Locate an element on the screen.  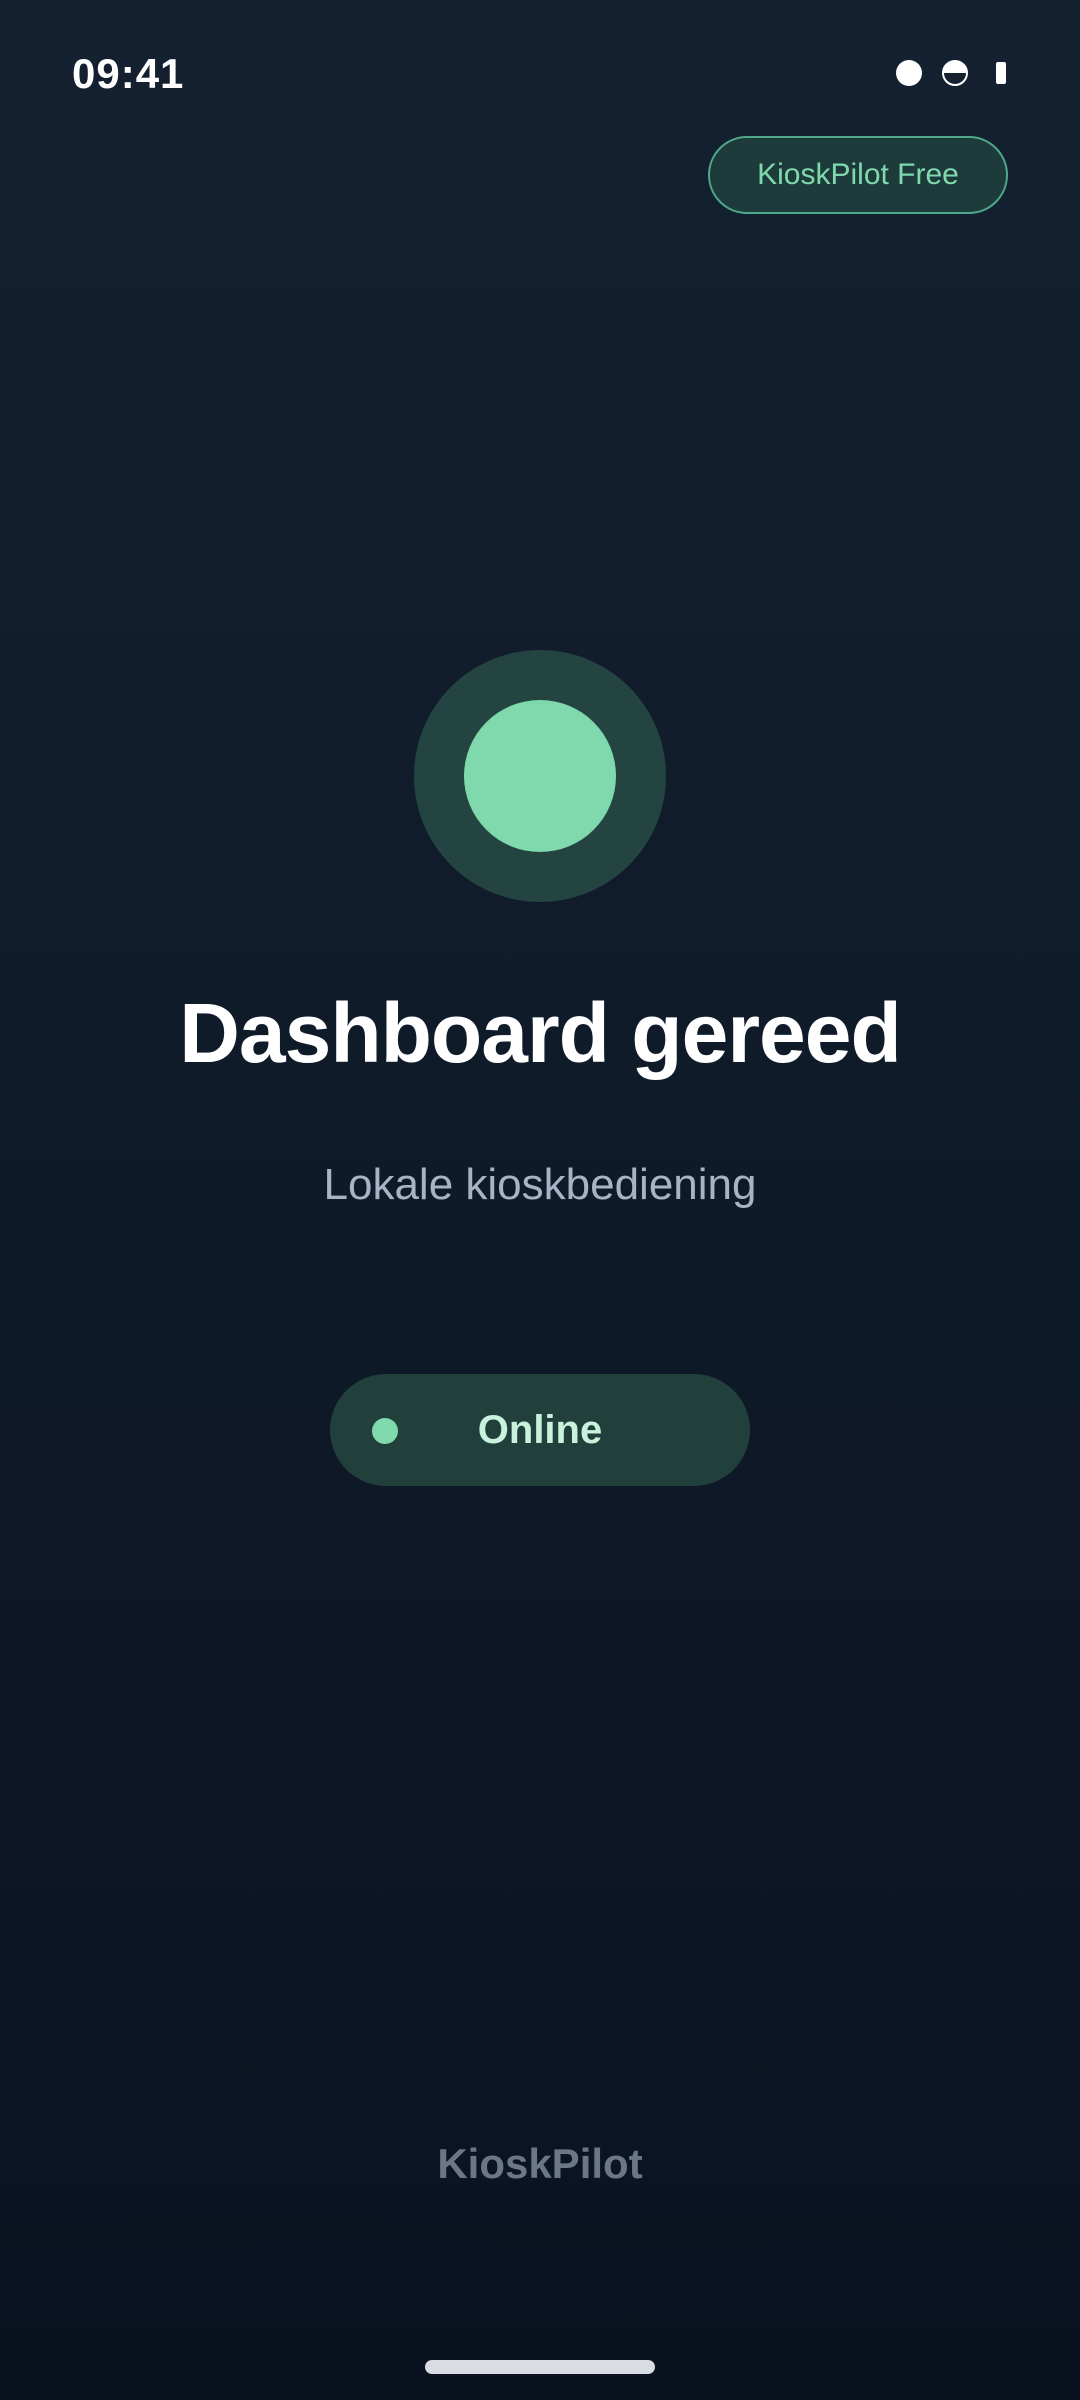
status-time: 09:41 is located at coordinates (128, 73).